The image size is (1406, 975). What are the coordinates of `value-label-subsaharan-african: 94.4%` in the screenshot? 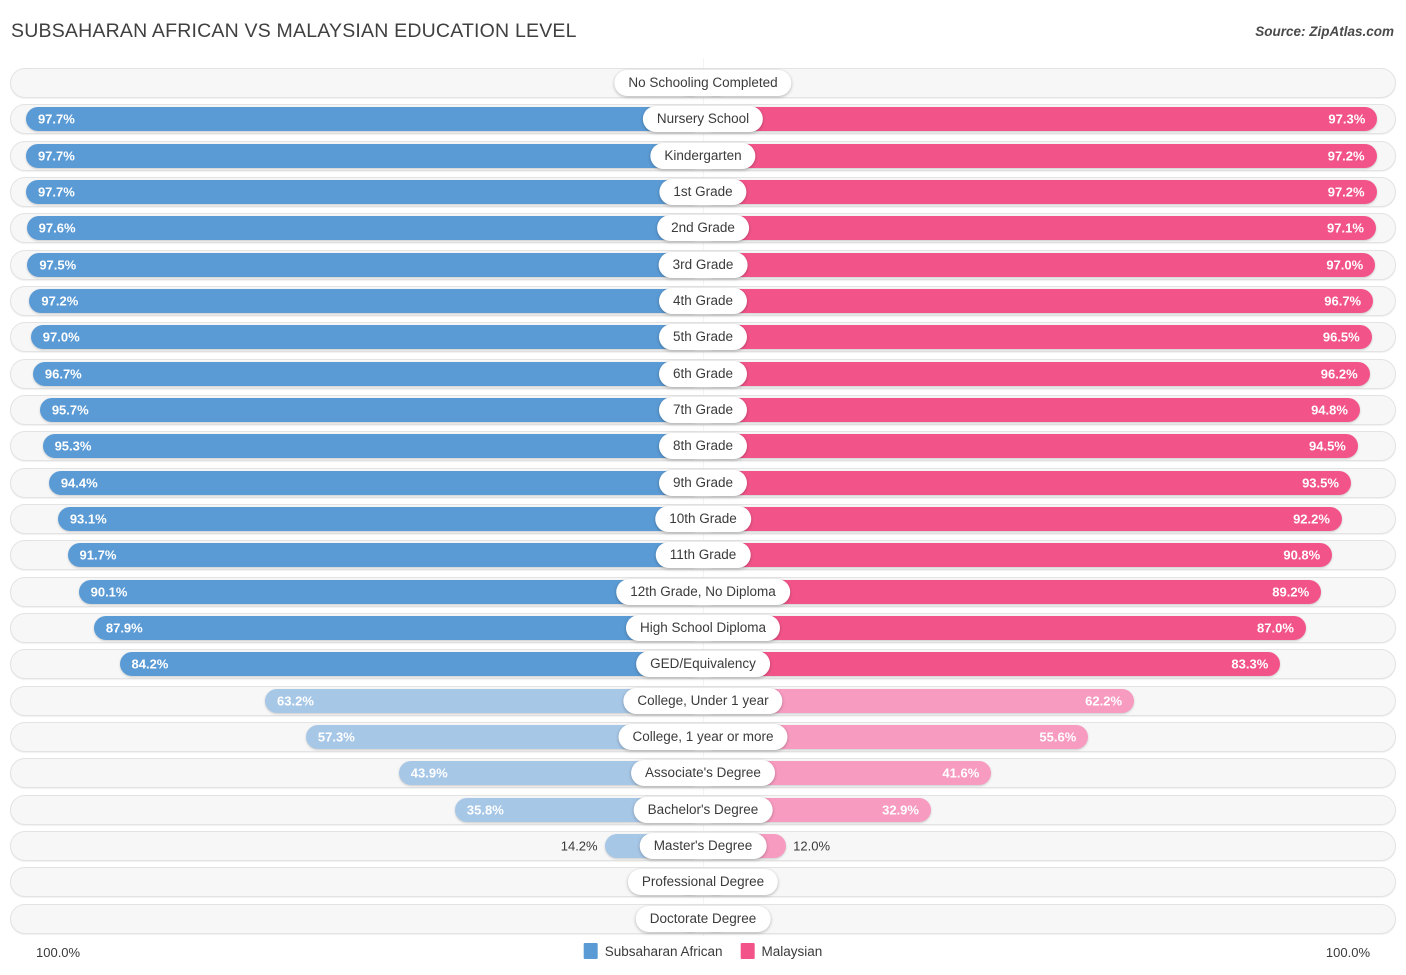 It's located at (79, 483).